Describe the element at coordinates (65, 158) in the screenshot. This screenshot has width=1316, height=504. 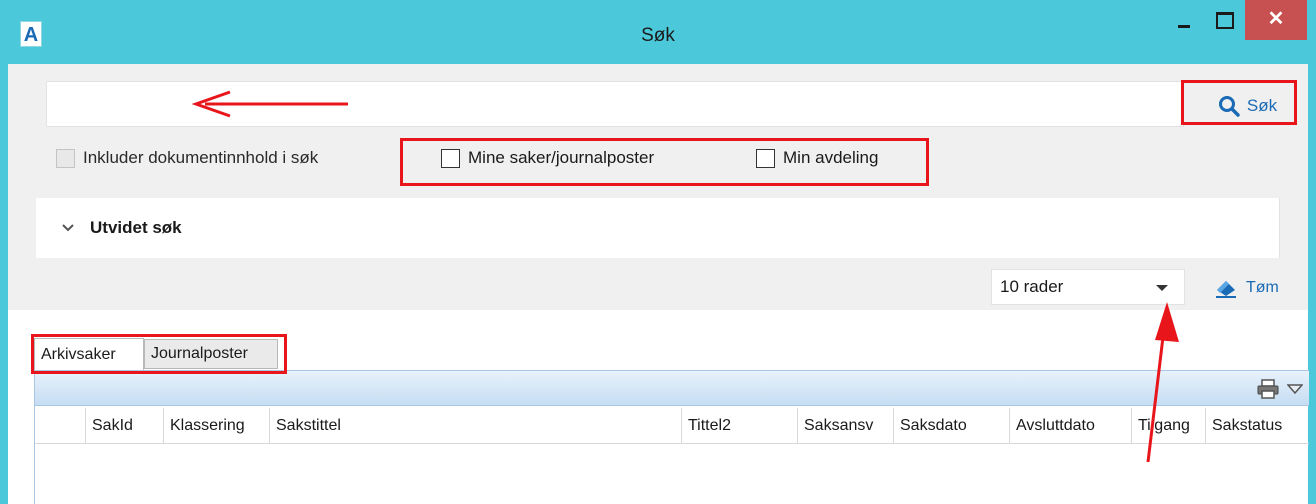
I see `include-content-checkbox` at that location.